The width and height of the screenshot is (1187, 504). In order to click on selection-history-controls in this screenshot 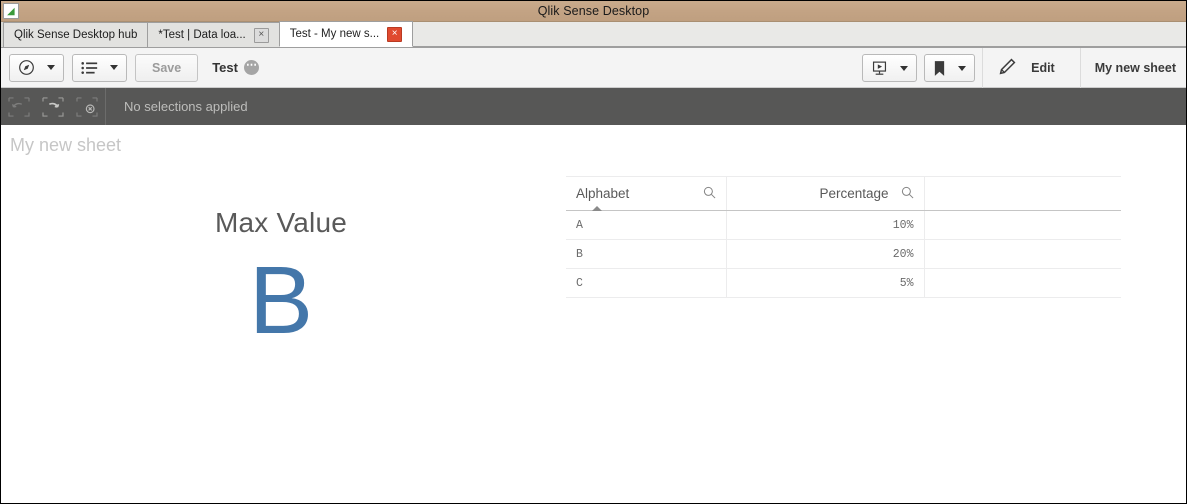, I will do `click(53, 106)`.